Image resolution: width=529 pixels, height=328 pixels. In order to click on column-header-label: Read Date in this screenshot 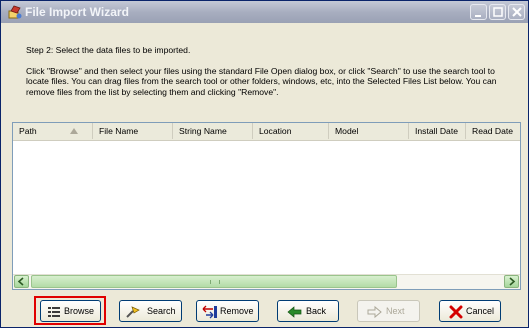, I will do `click(493, 131)`.